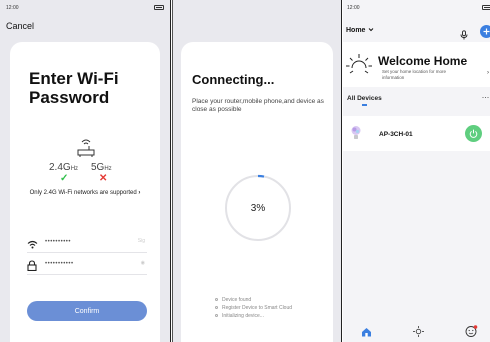 The width and height of the screenshot is (490, 342). Describe the element at coordinates (356, 135) in the screenshot. I see `bulb-icon` at that location.